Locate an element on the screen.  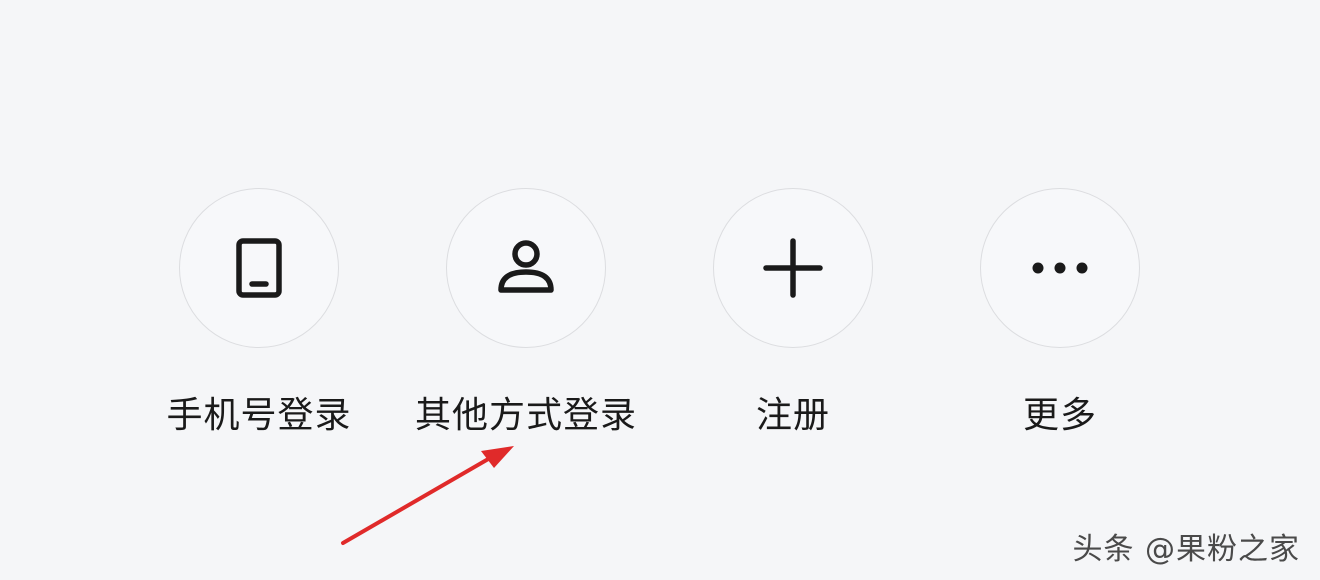
more-button is located at coordinates (1060, 268).